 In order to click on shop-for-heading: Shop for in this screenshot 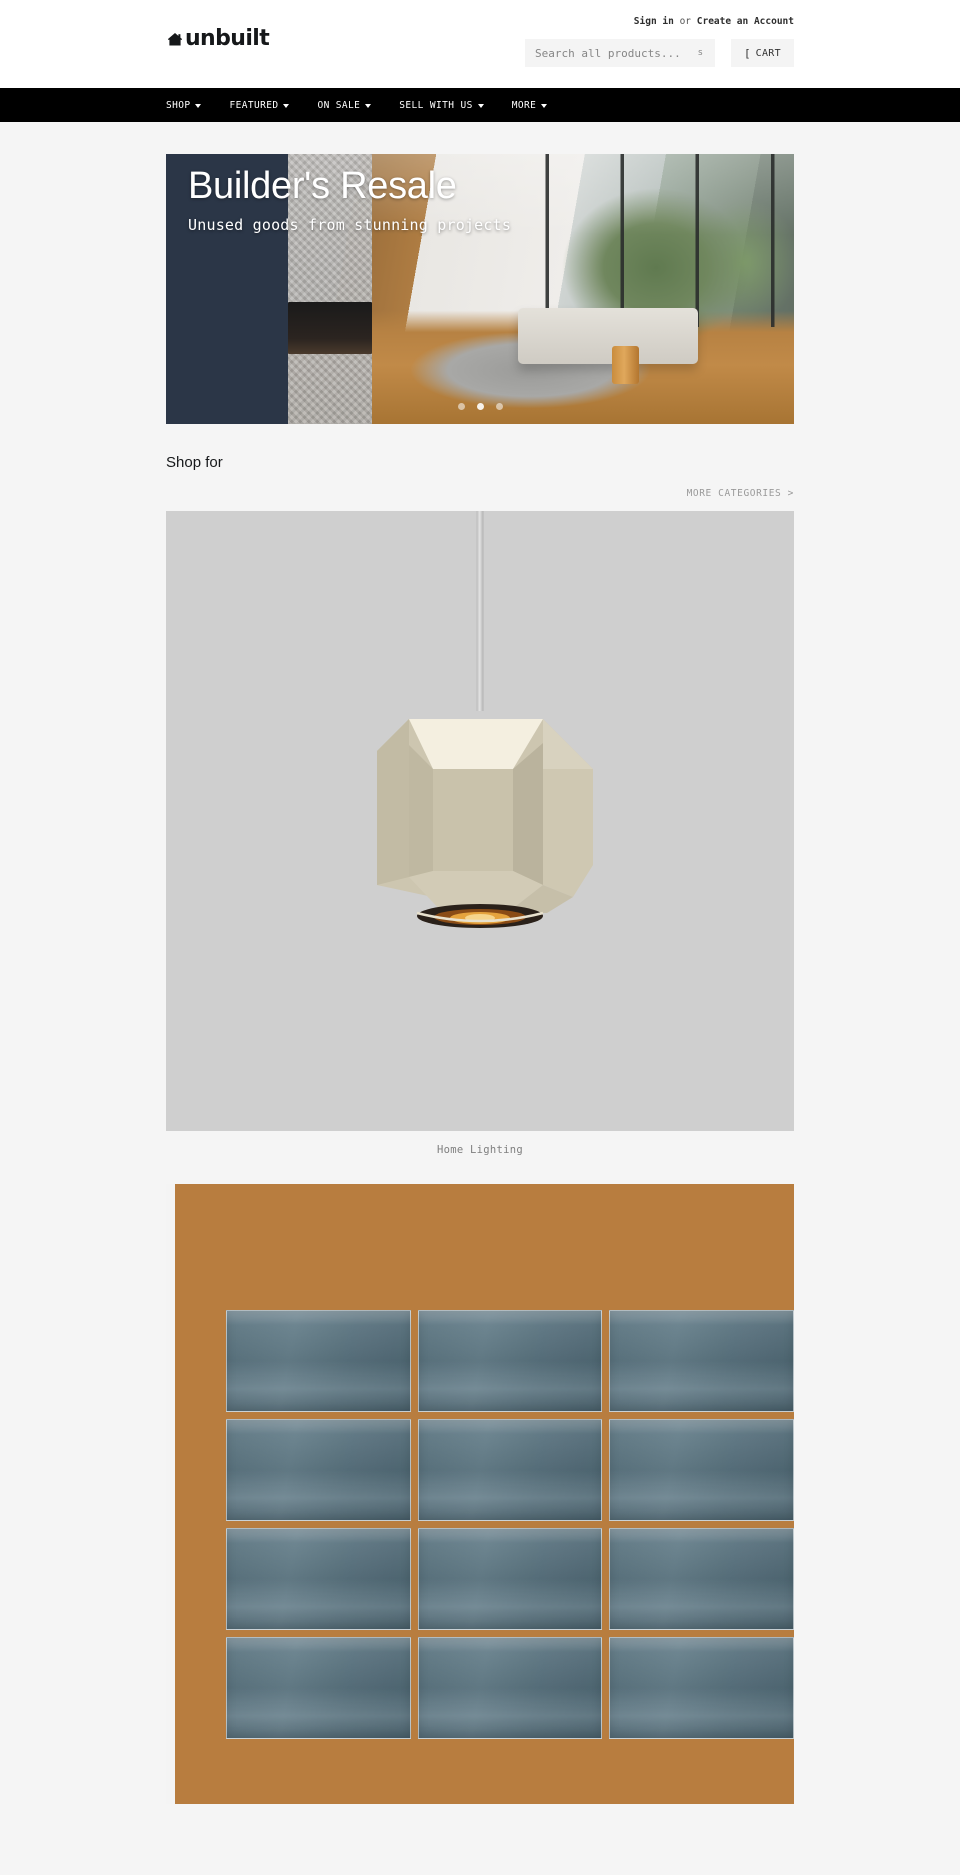, I will do `click(194, 462)`.